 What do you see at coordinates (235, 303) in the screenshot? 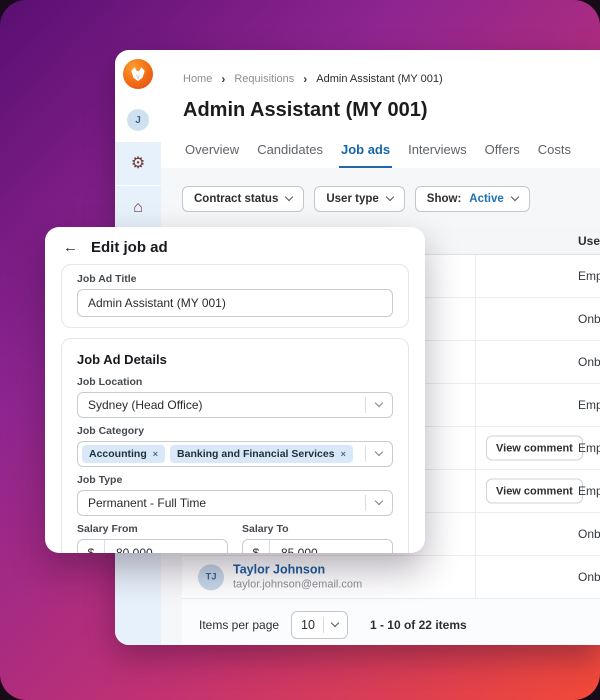
I see `job-ad-title-input` at bounding box center [235, 303].